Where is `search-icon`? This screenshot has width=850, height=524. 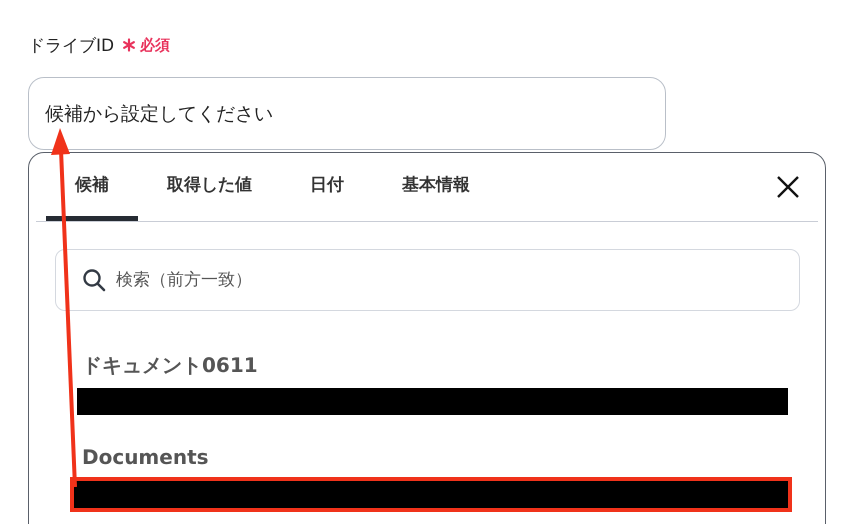
search-icon is located at coordinates (94, 280).